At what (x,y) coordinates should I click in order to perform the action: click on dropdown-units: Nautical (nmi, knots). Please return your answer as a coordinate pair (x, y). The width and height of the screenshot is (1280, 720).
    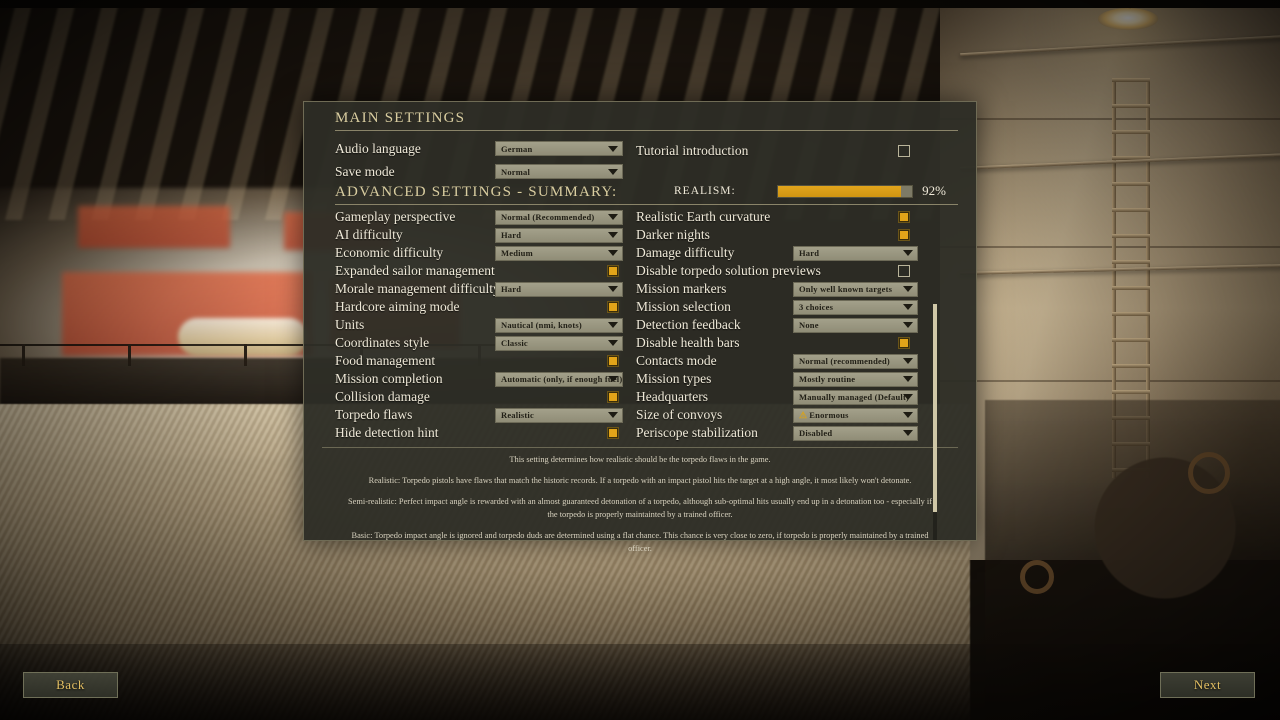
    Looking at the image, I should click on (559, 325).